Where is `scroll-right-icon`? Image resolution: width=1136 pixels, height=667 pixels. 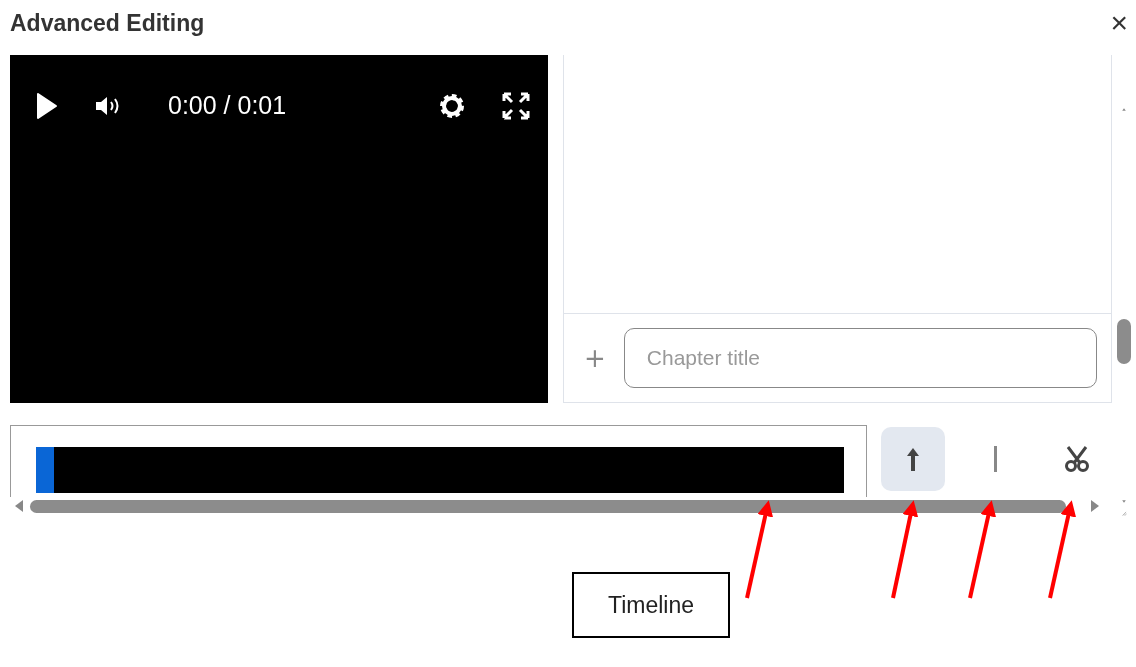 scroll-right-icon is located at coordinates (1095, 506).